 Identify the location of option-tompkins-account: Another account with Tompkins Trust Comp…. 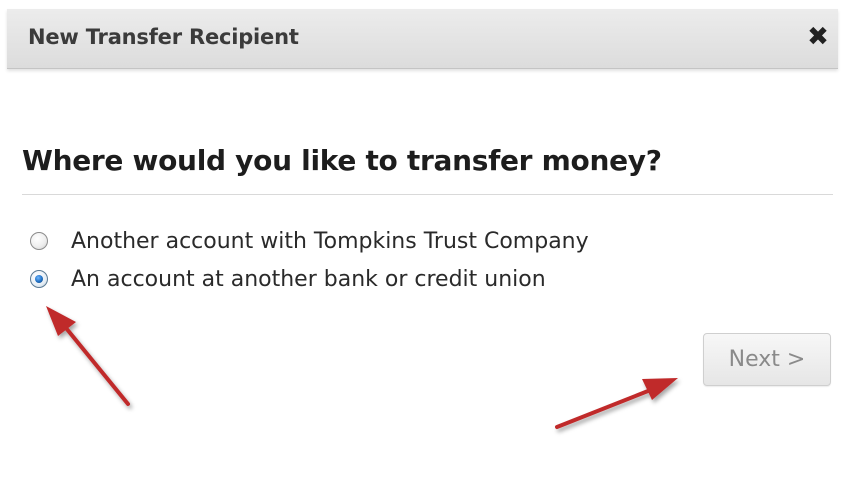
(309, 241).